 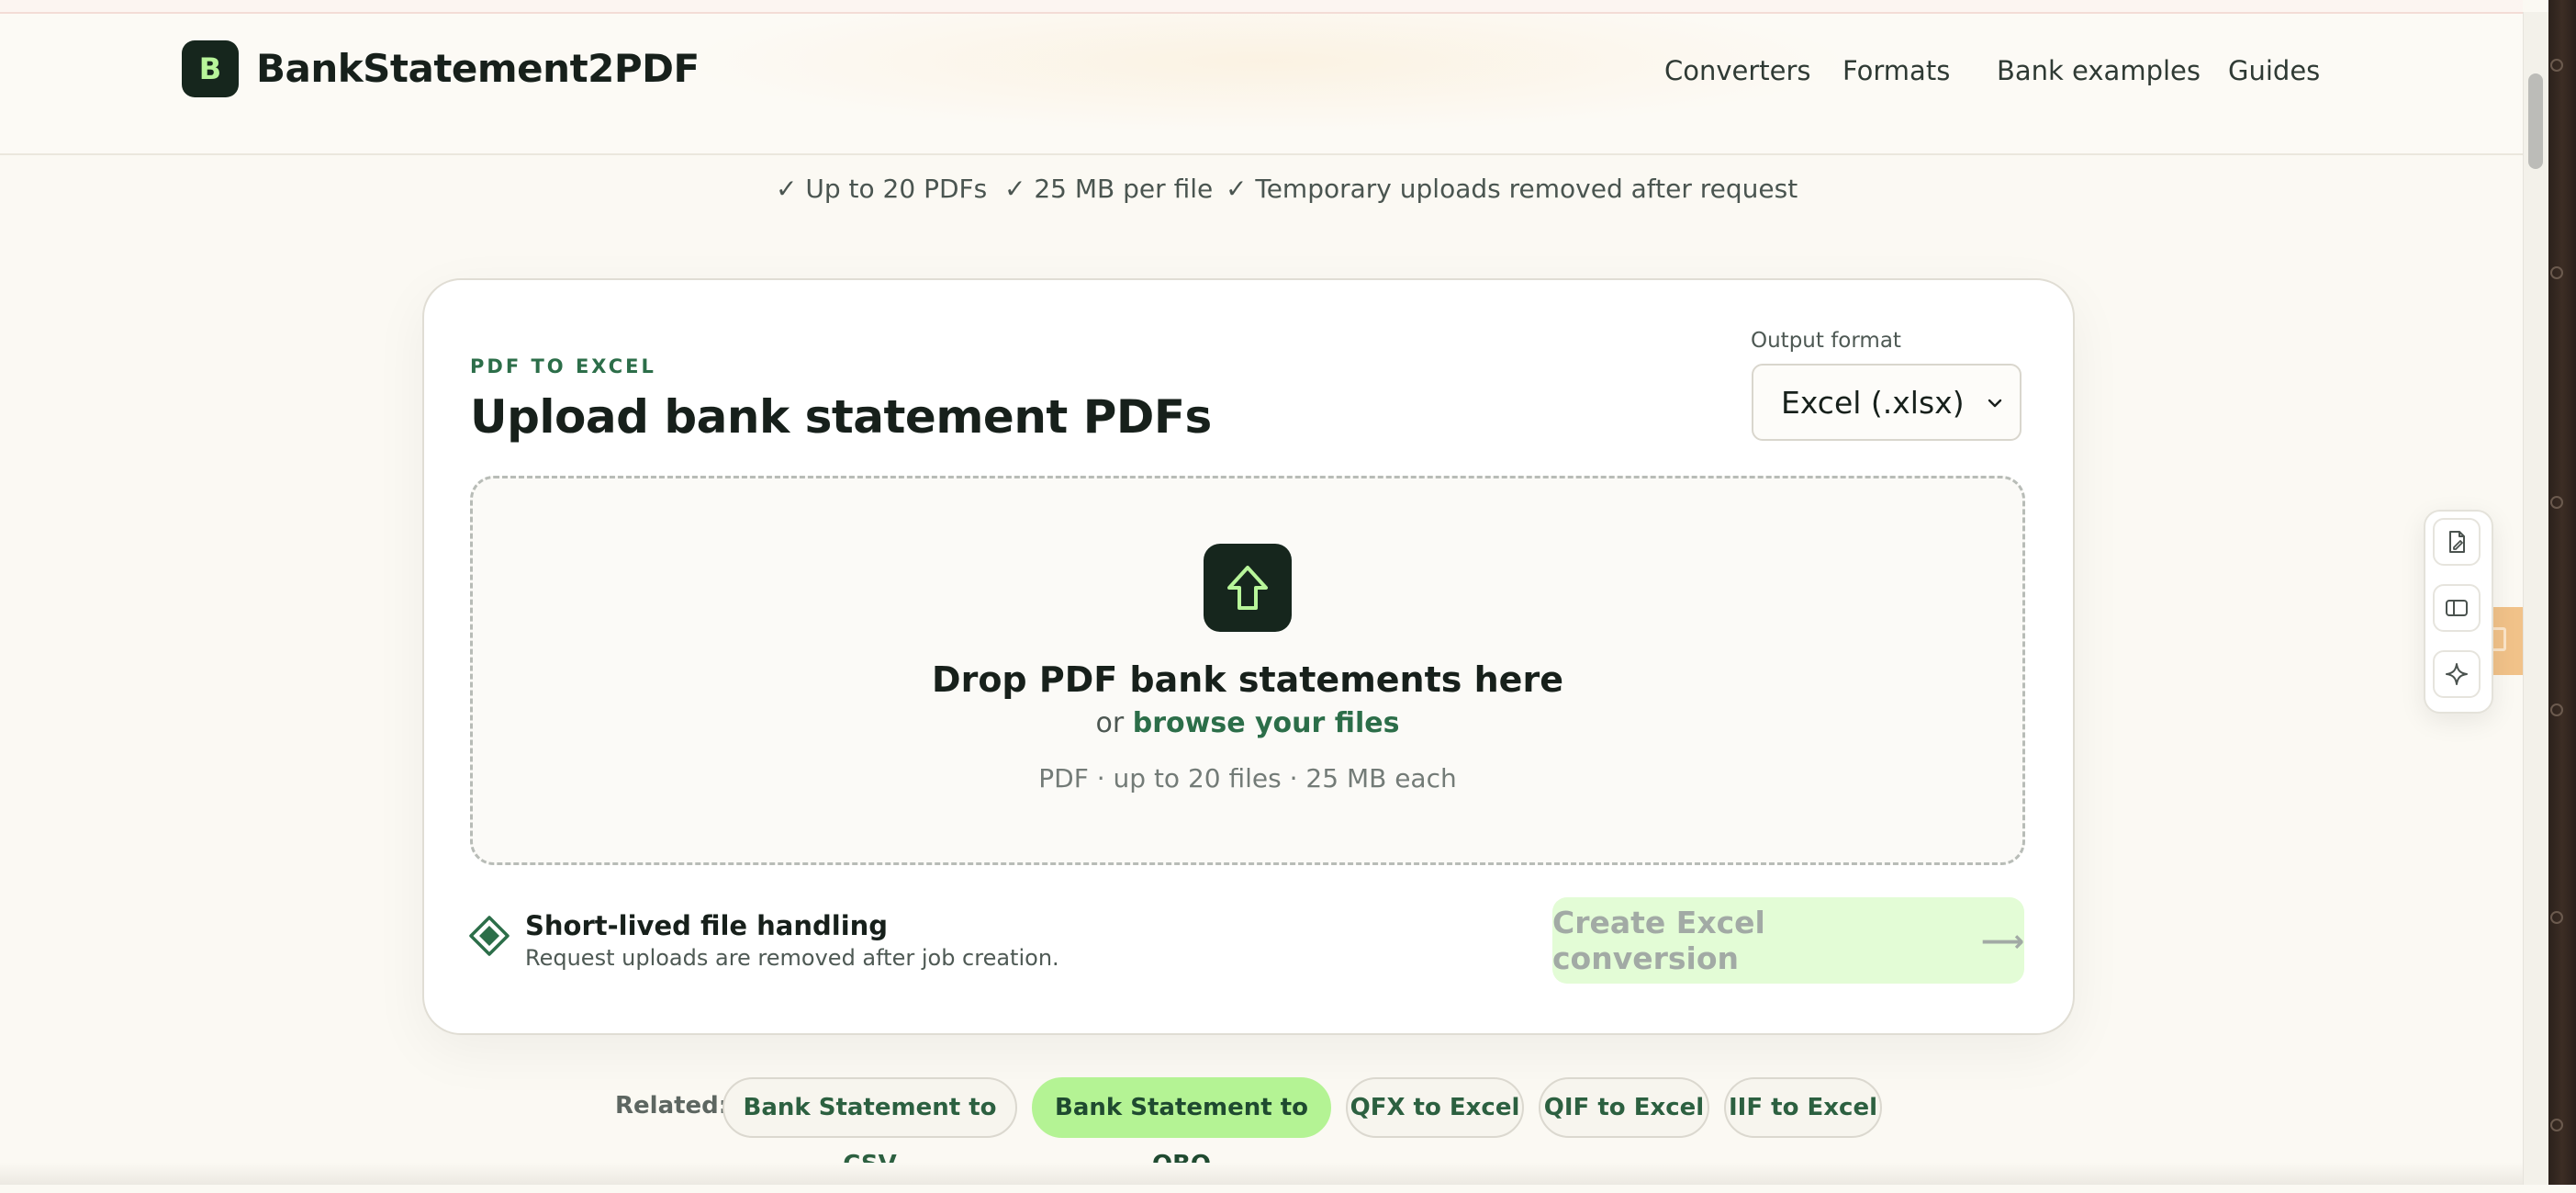 I want to click on scrollbar-track, so click(x=2536, y=598).